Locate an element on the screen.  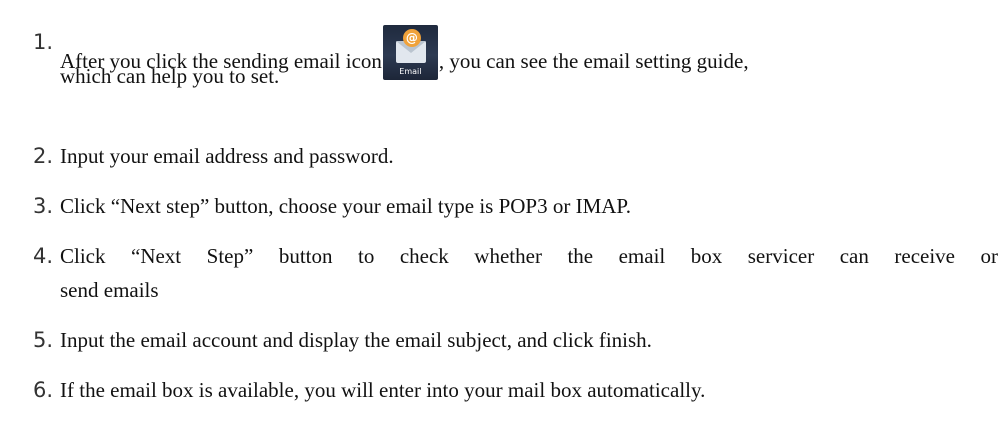
word: Step” is located at coordinates (230, 256).